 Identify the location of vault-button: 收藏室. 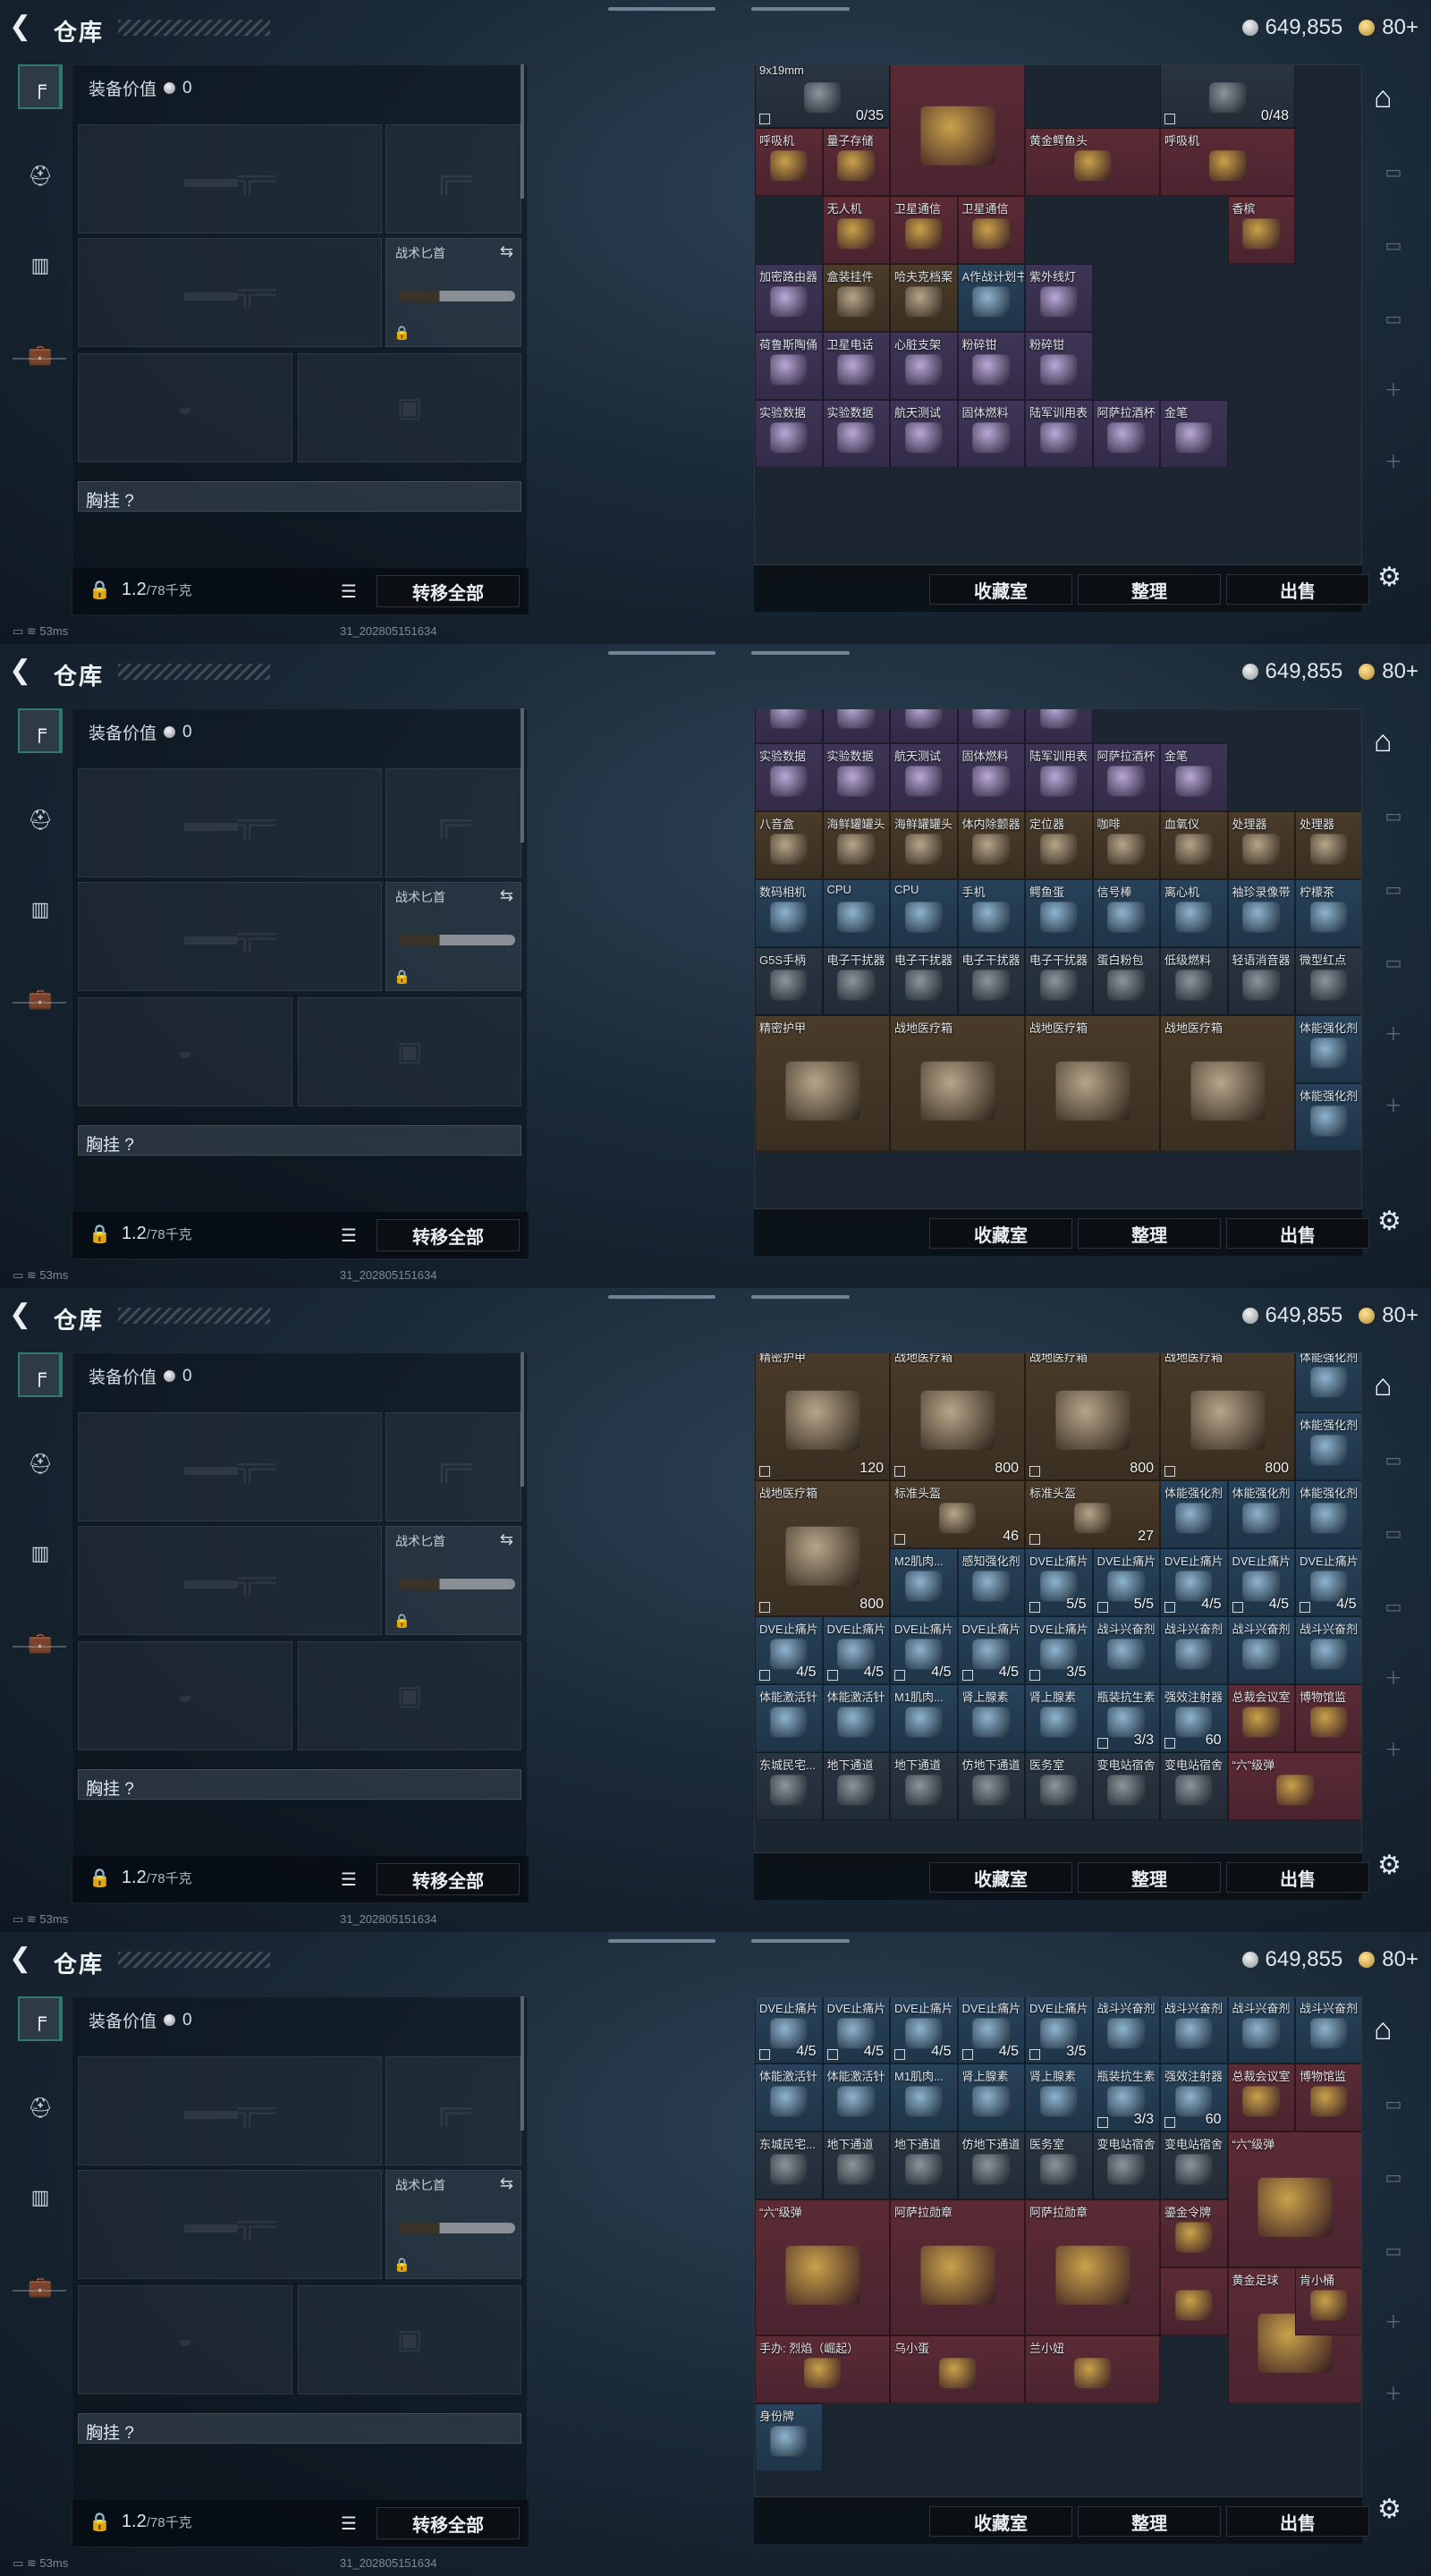
(1001, 2521).